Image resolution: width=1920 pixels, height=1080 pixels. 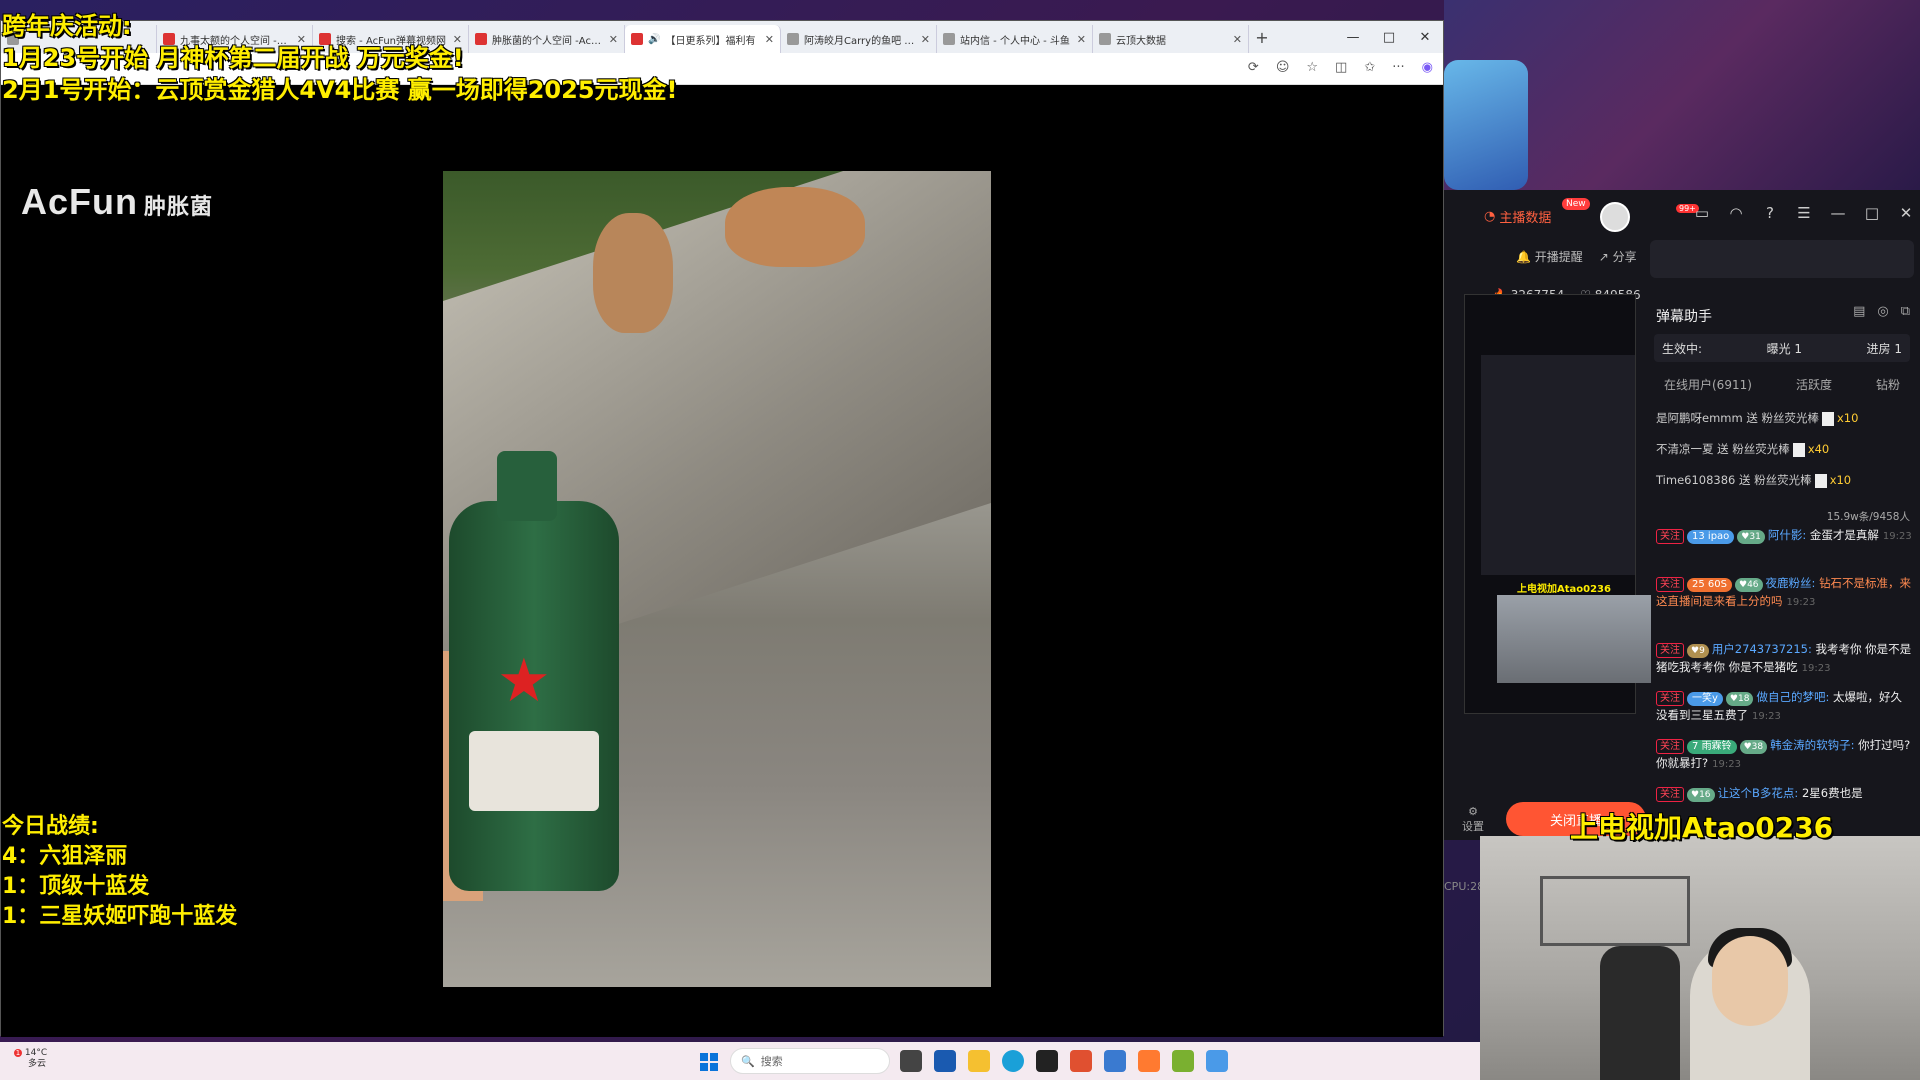 What do you see at coordinates (945, 1061) in the screenshot?
I see `store-icon` at bounding box center [945, 1061].